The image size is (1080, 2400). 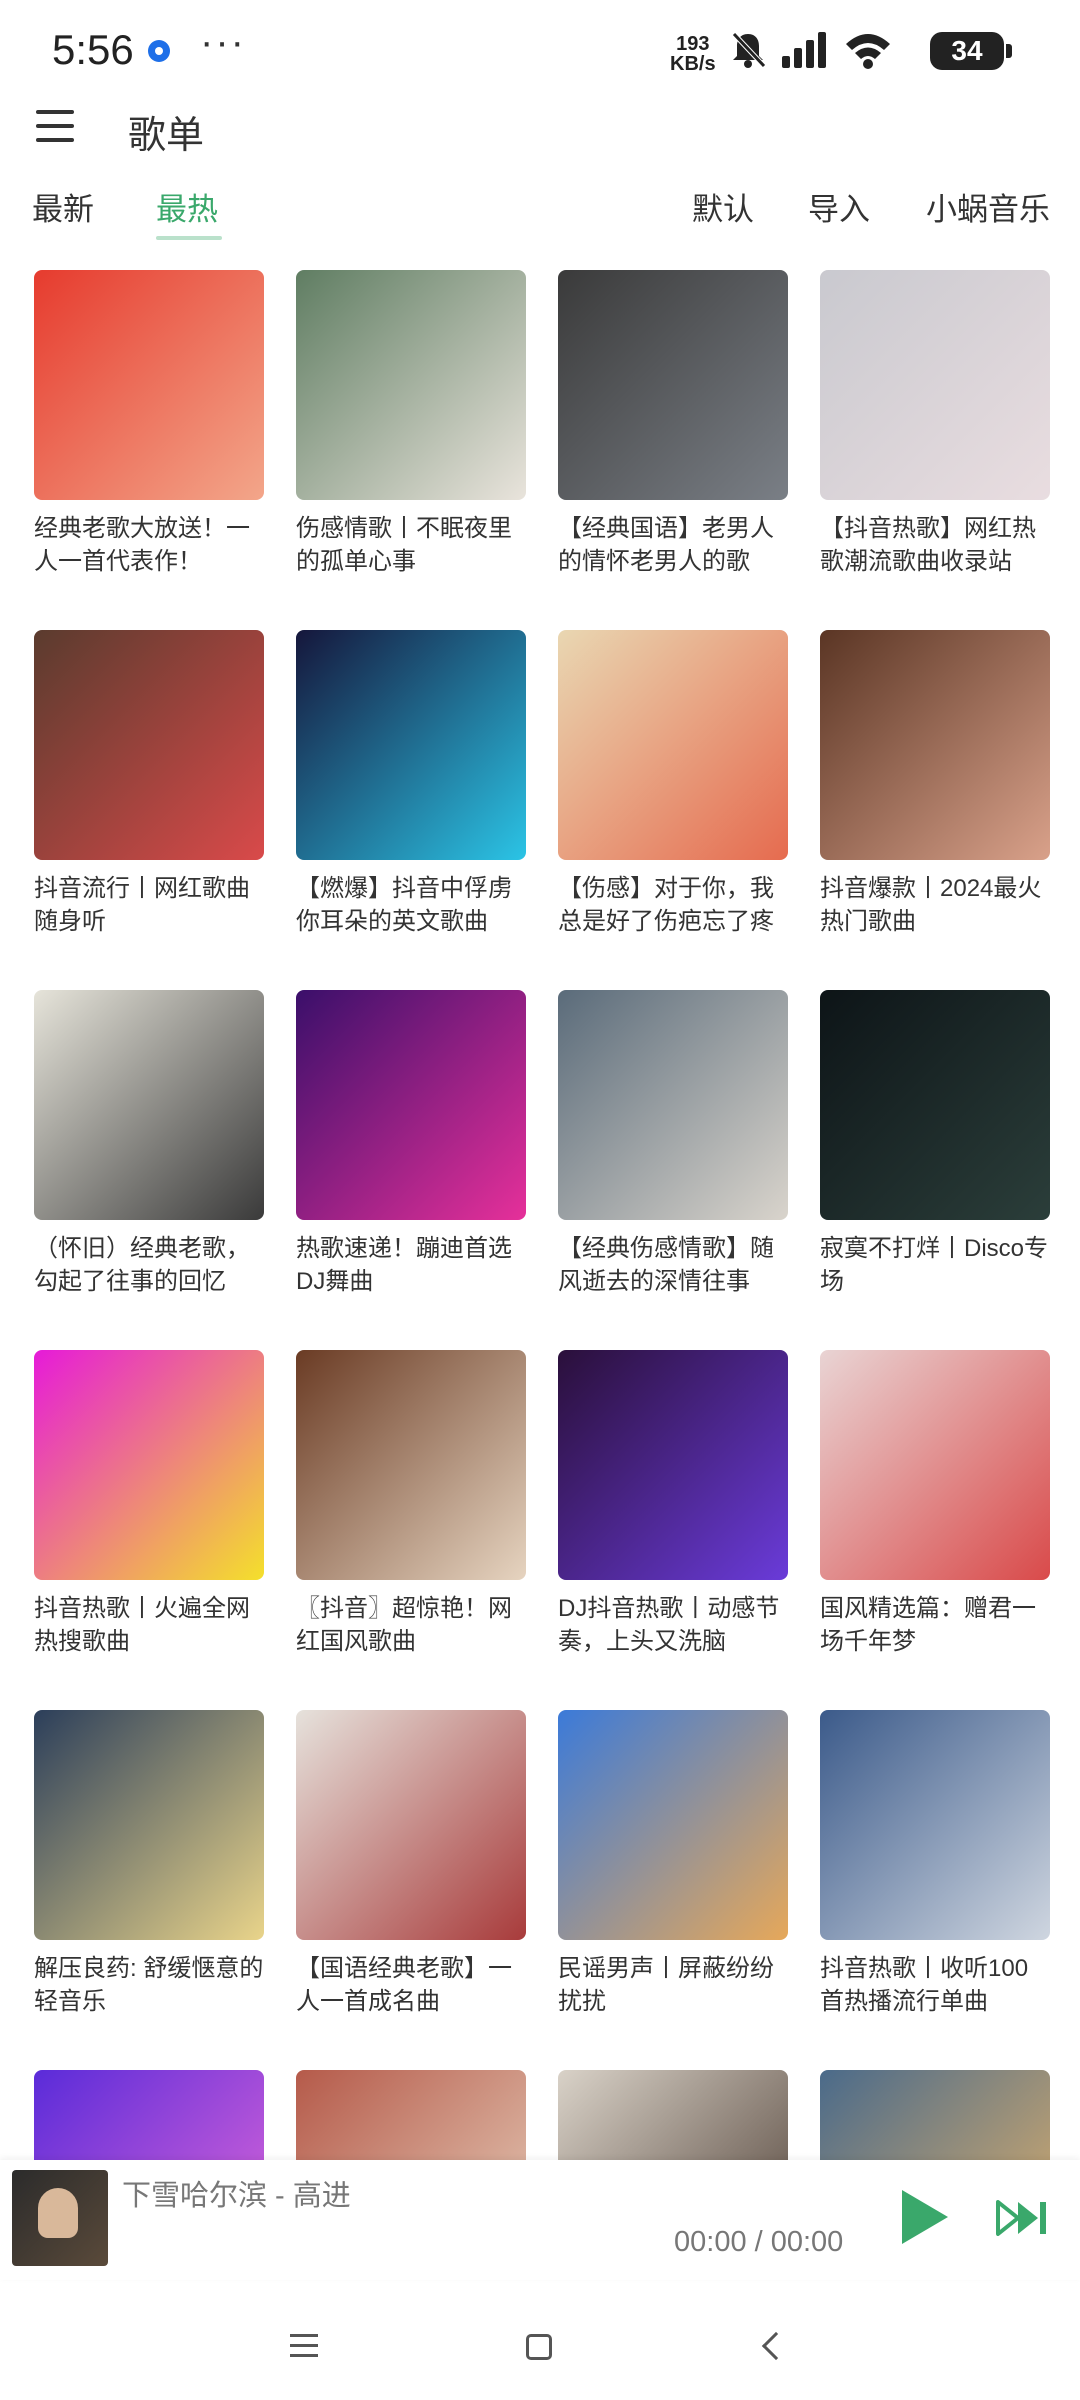 I want to click on playlist-title: DJ抖音热歌丨动感节奏，上头又洗脑, so click(x=674, y=1625).